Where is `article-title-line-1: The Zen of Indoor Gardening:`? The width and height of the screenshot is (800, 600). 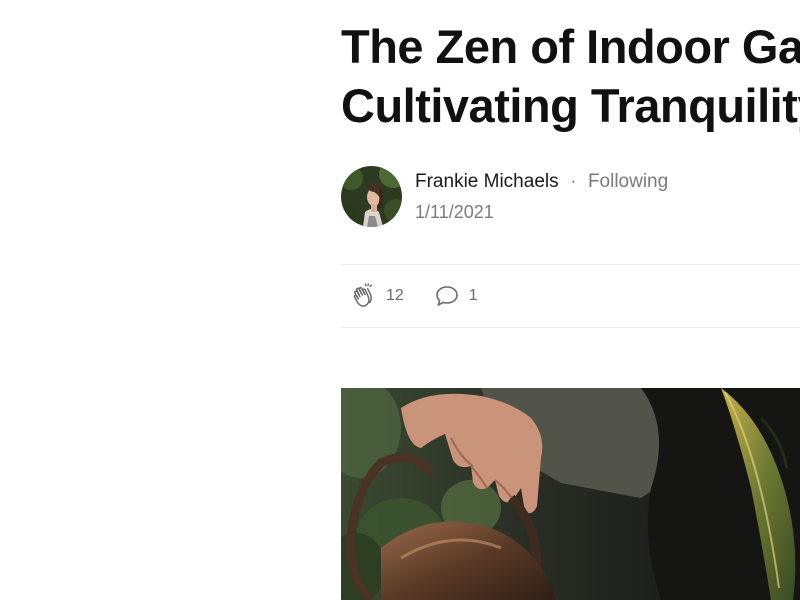
article-title-line-1: The Zen of Indoor Gardening: is located at coordinates (570, 46).